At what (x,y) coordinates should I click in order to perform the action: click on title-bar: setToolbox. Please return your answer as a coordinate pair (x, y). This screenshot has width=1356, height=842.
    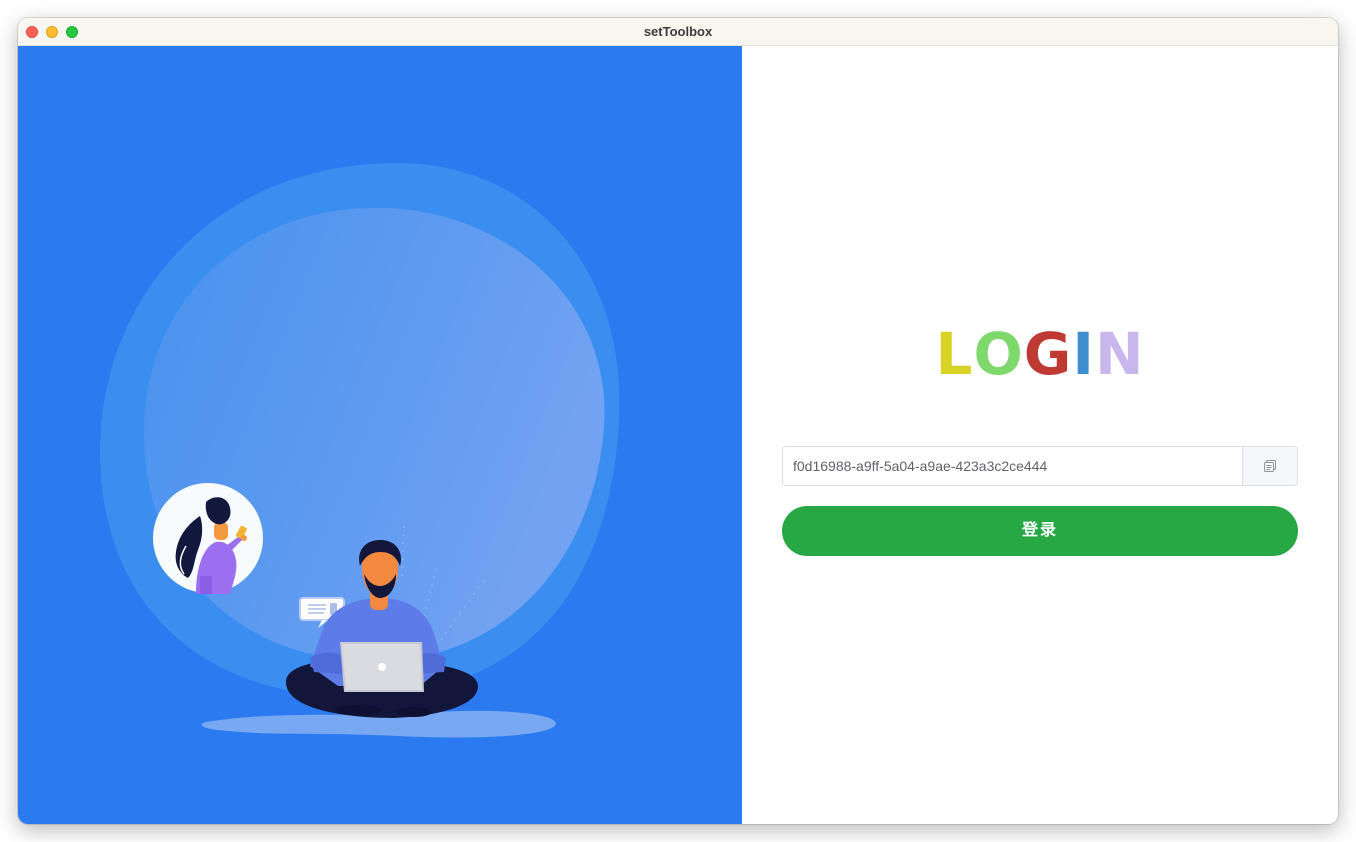
    Looking at the image, I should click on (678, 32).